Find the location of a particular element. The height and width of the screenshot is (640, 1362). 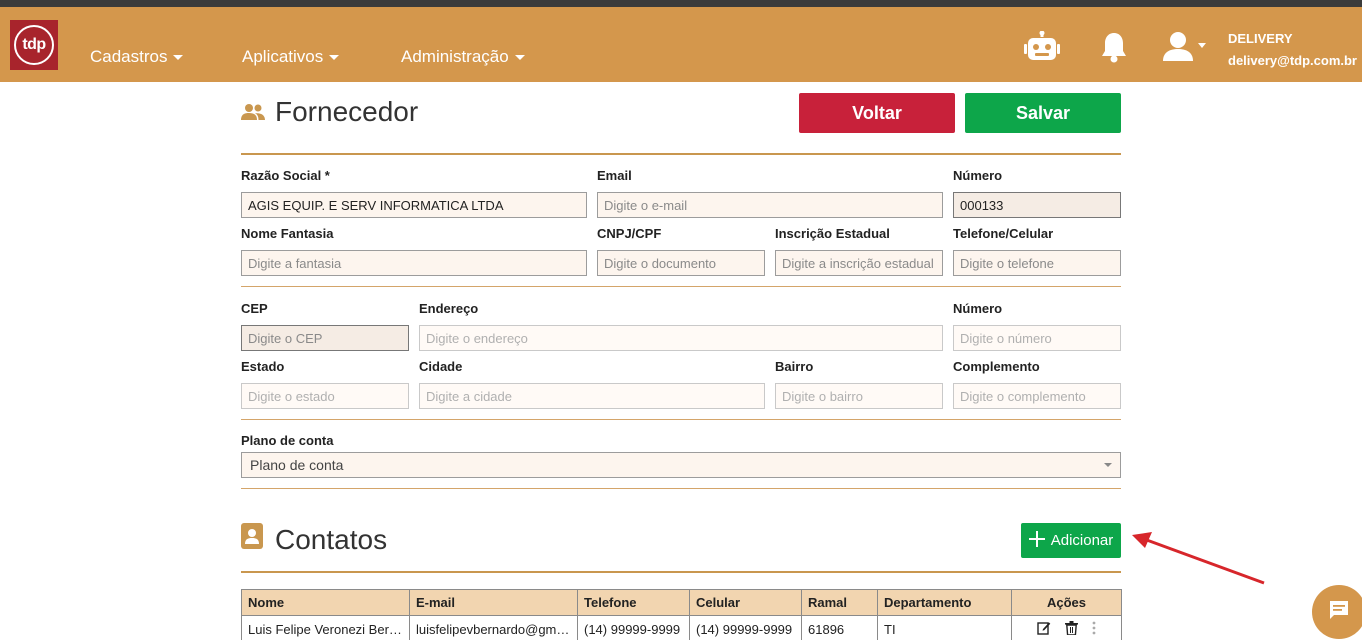

endereco-label: Endereço is located at coordinates (449, 308).